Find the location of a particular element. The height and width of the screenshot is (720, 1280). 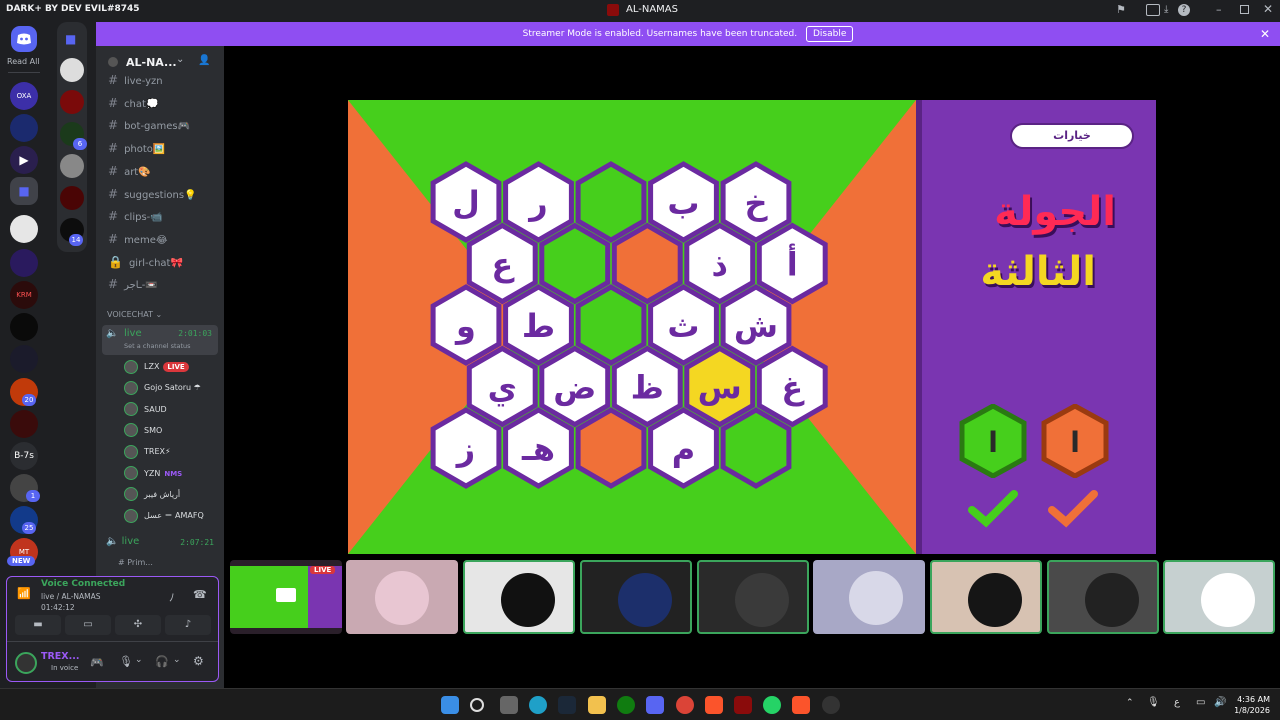

obs-icon is located at coordinates (831, 705).